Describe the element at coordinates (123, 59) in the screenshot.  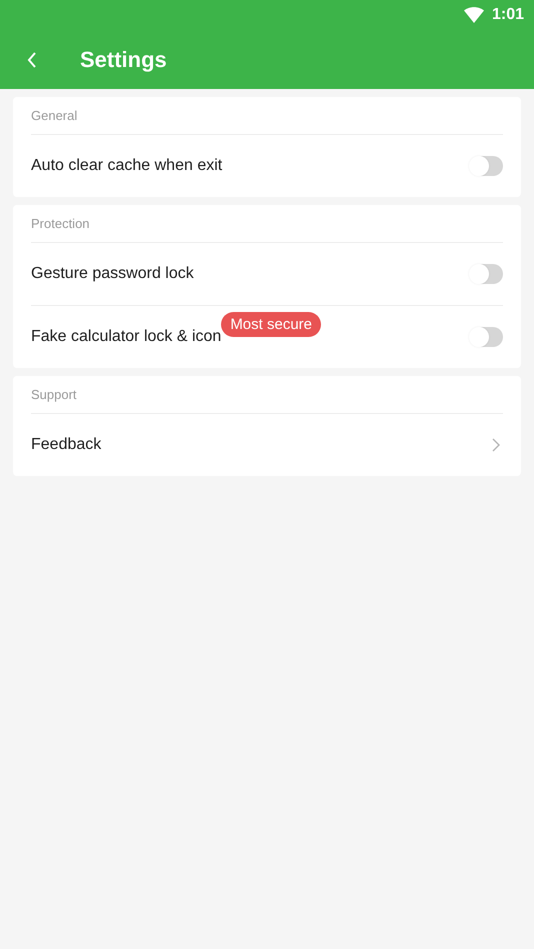
I see `screen-title: Settings` at that location.